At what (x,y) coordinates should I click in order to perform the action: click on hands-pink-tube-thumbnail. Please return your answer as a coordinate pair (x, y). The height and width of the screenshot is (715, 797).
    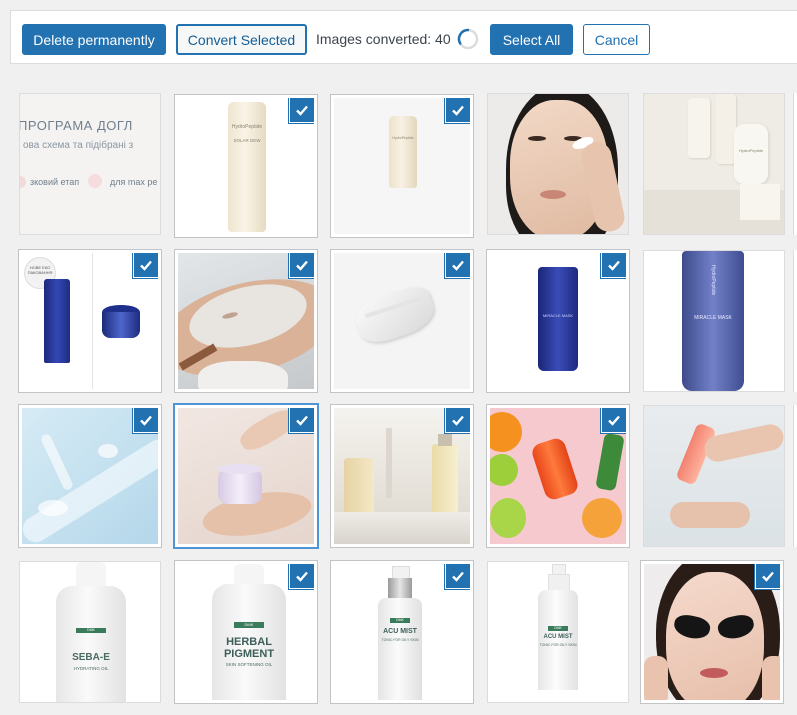
    Looking at the image, I should click on (714, 476).